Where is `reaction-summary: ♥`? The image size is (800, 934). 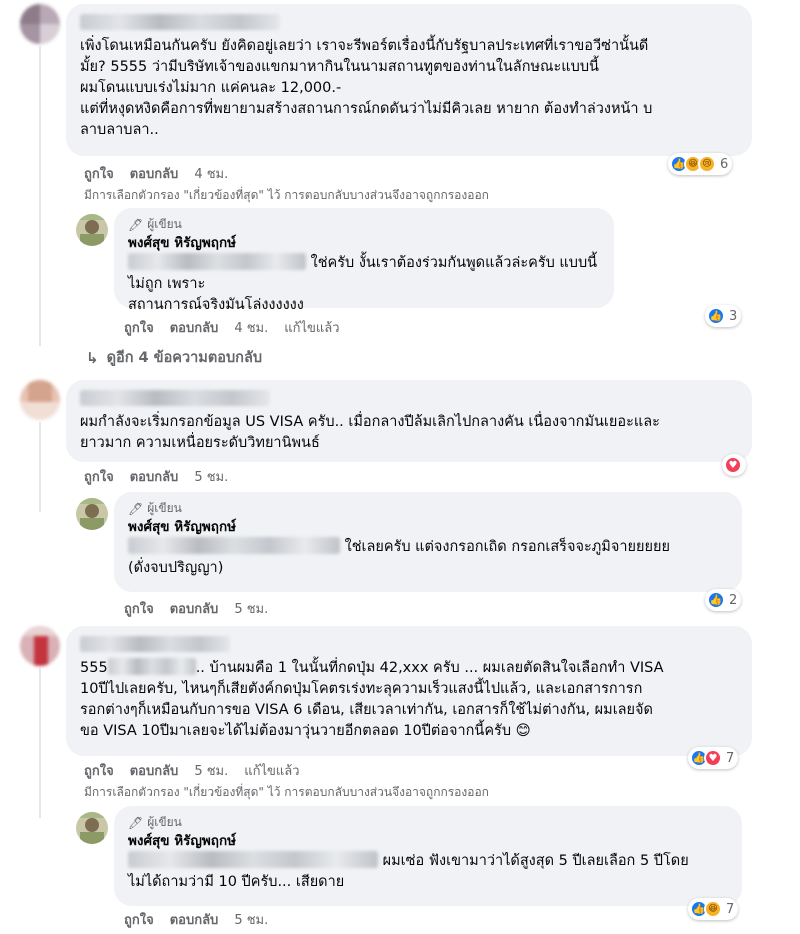 reaction-summary: ♥ is located at coordinates (734, 465).